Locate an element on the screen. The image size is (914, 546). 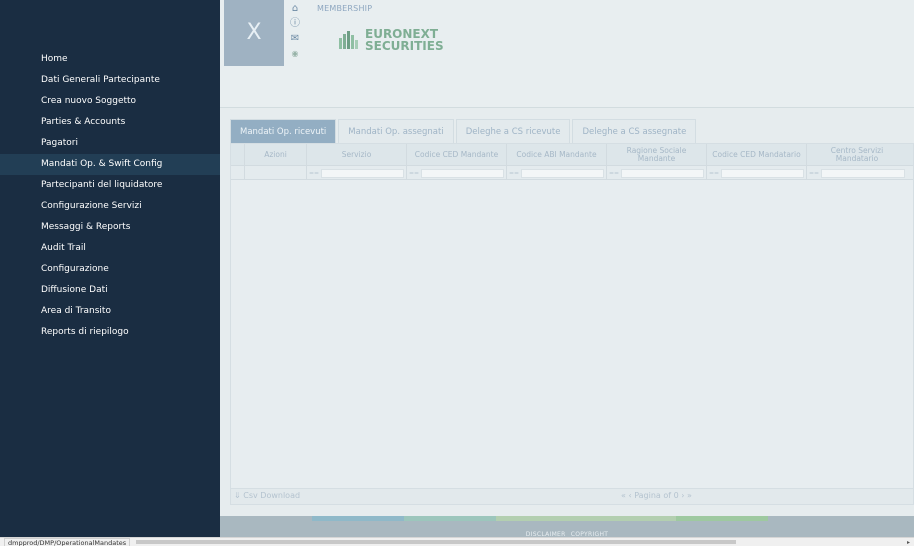
column-header-codice-ced-mandatario: Codice CED Mandatario is located at coordinates (757, 155).